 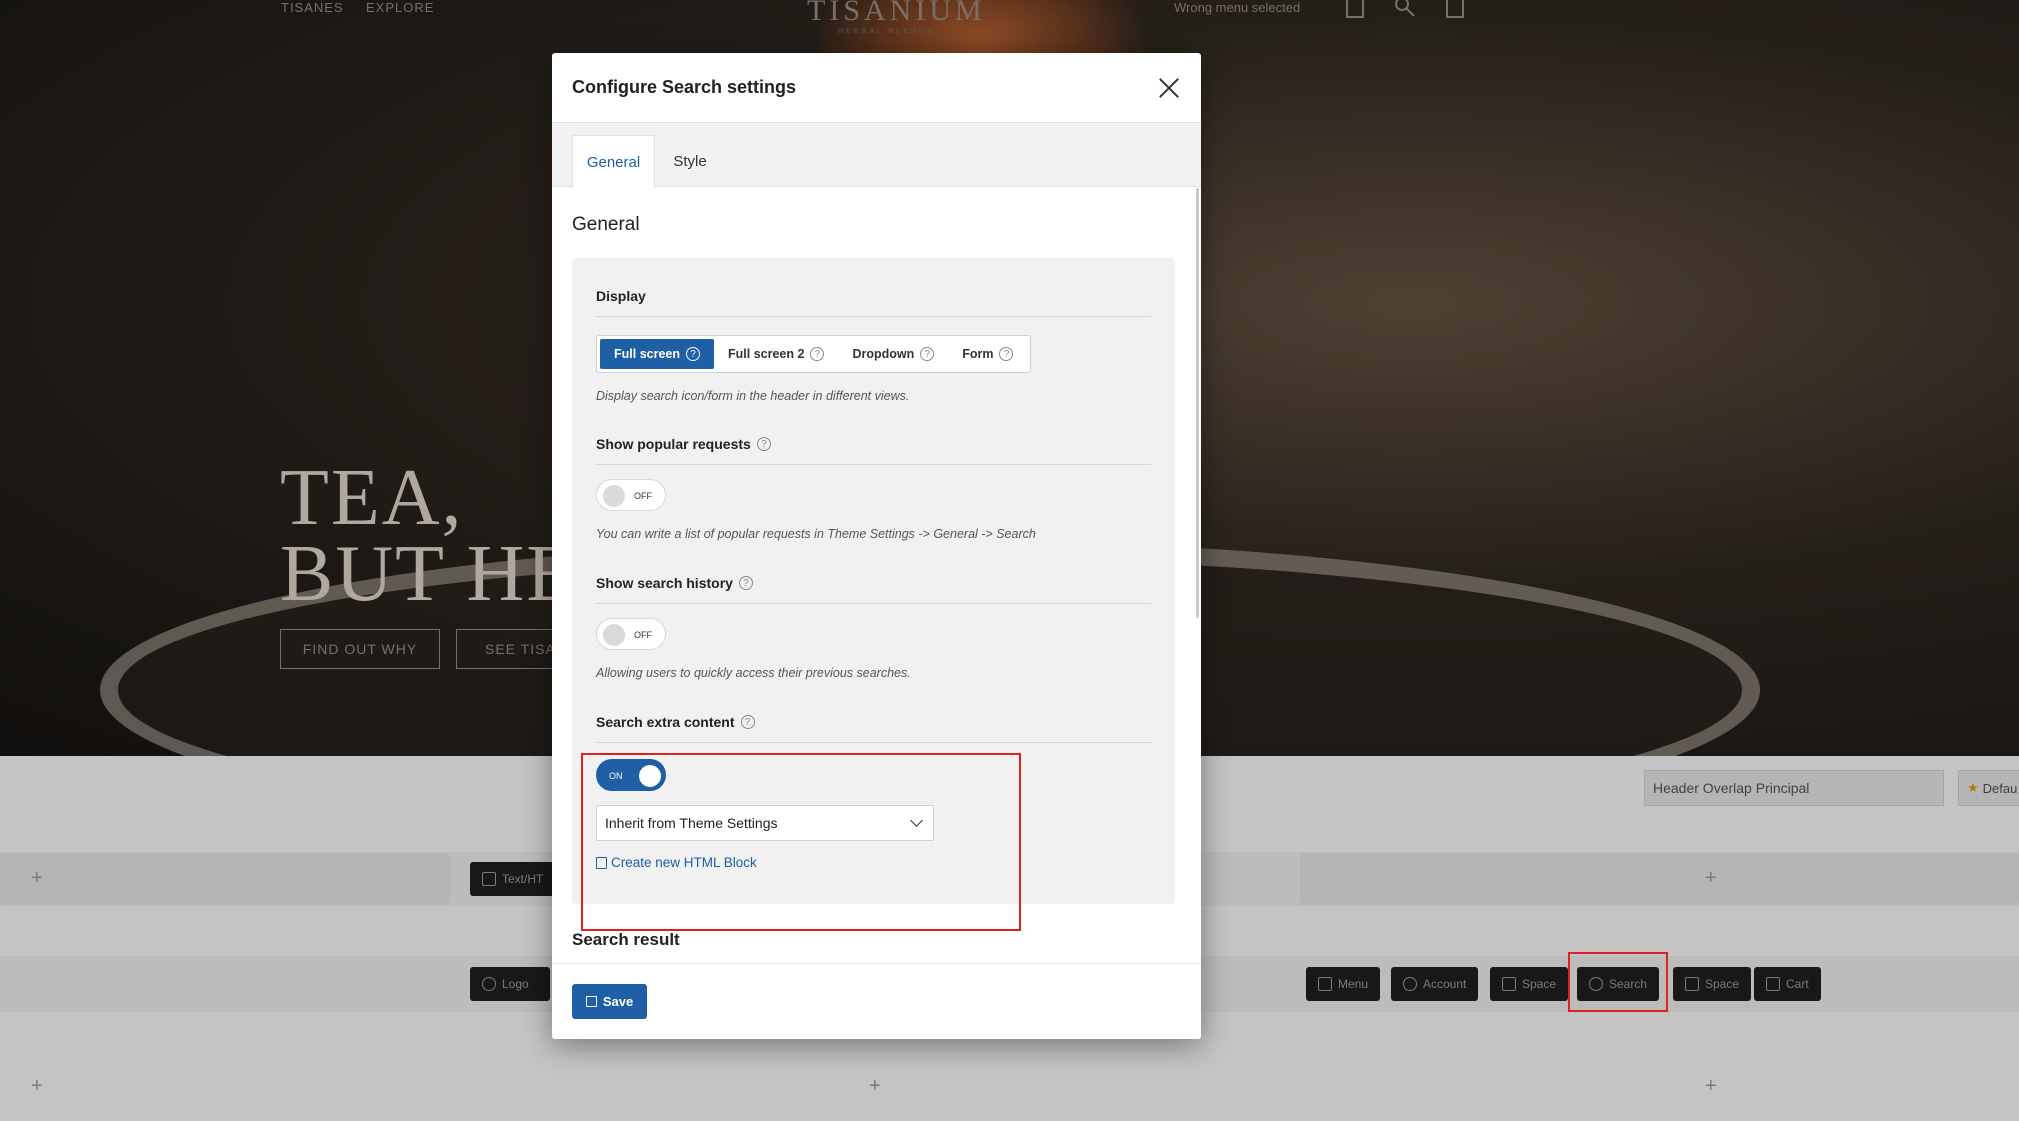 I want to click on modal-title: Configure Search settings, so click(x=684, y=87).